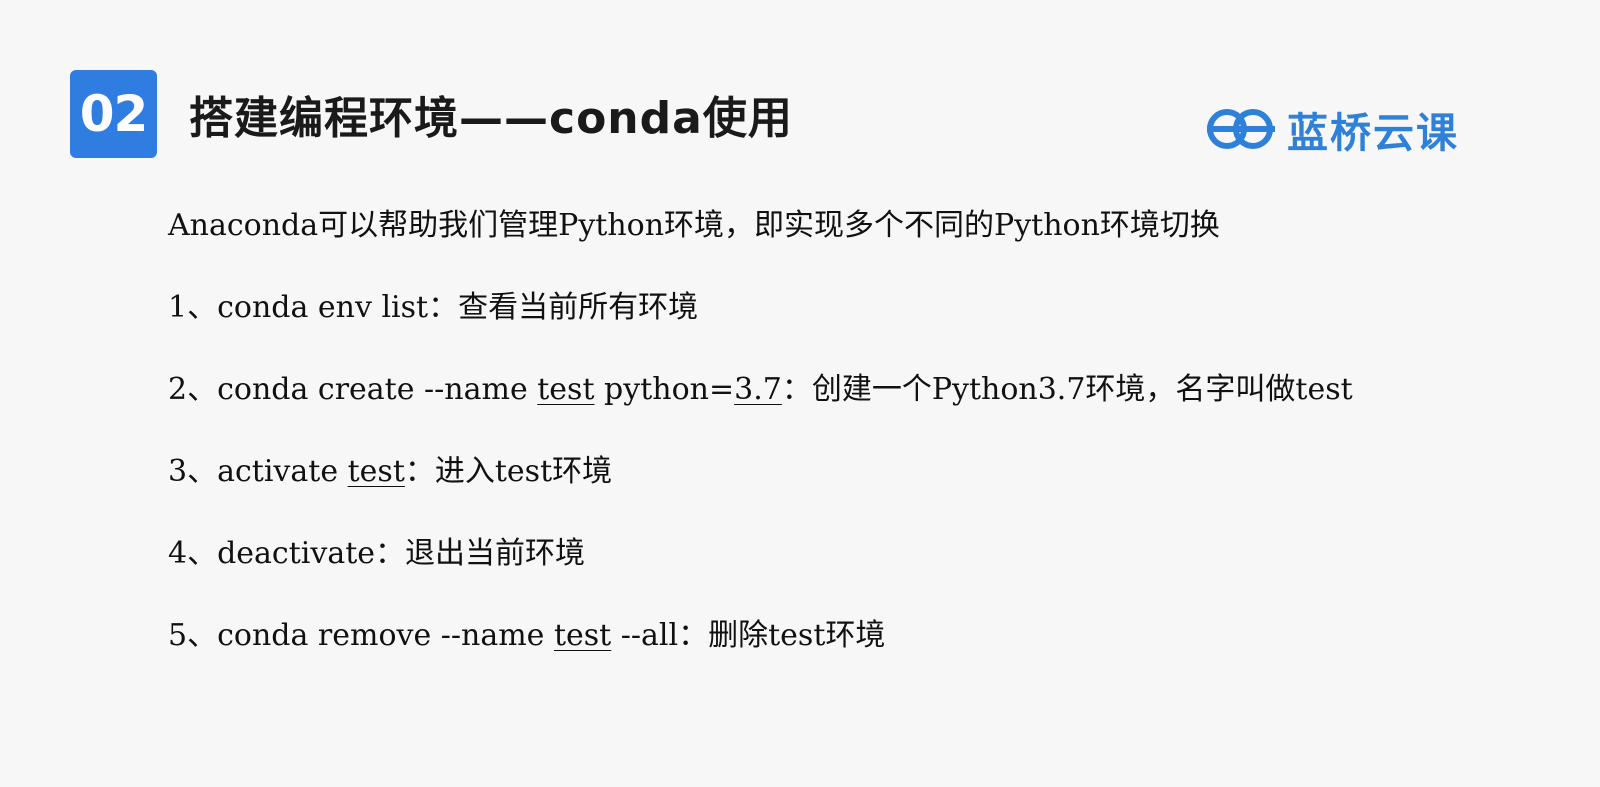 This screenshot has width=1600, height=787. What do you see at coordinates (664, 389) in the screenshot?
I see `command-text: python=` at bounding box center [664, 389].